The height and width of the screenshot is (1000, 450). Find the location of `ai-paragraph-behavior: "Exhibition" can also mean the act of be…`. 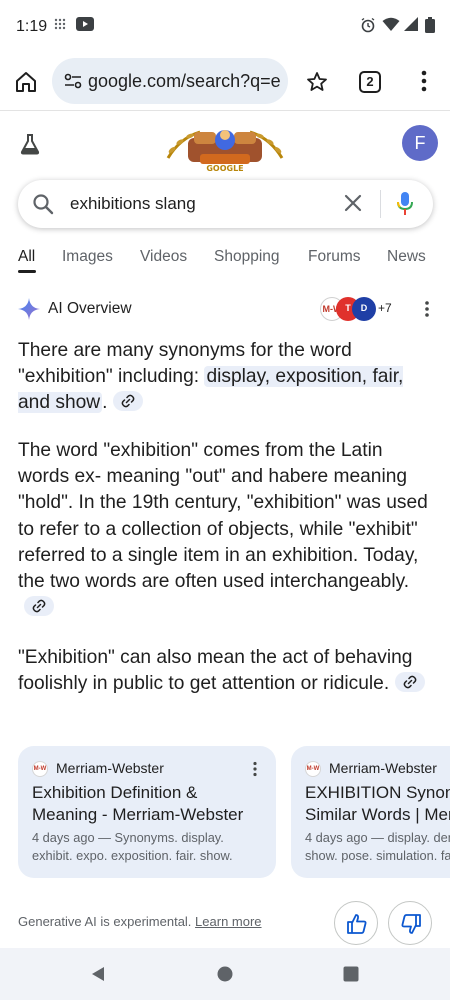

ai-paragraph-behavior: "Exhibition" can also mean the act of be… is located at coordinates (225, 671).